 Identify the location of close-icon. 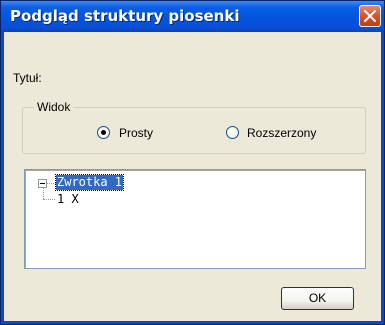
(370, 16).